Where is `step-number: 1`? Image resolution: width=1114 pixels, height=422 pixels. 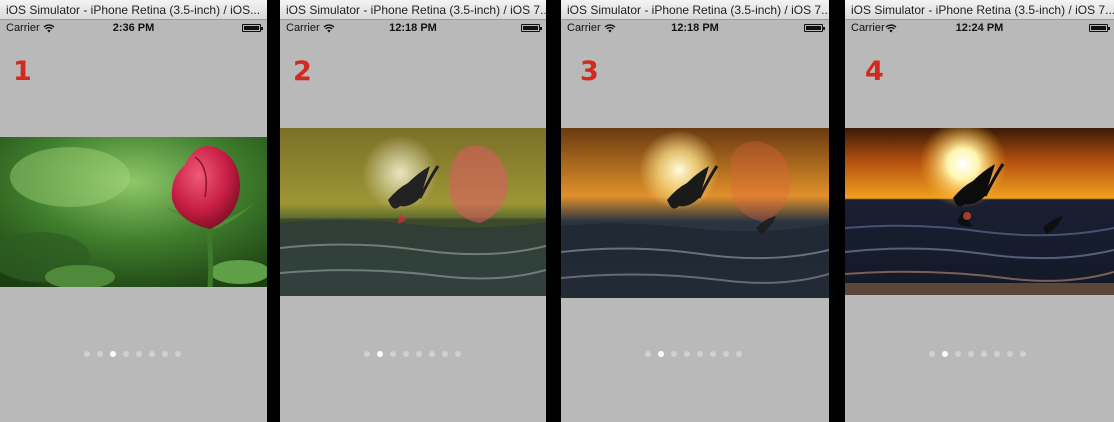 step-number: 1 is located at coordinates (22, 71).